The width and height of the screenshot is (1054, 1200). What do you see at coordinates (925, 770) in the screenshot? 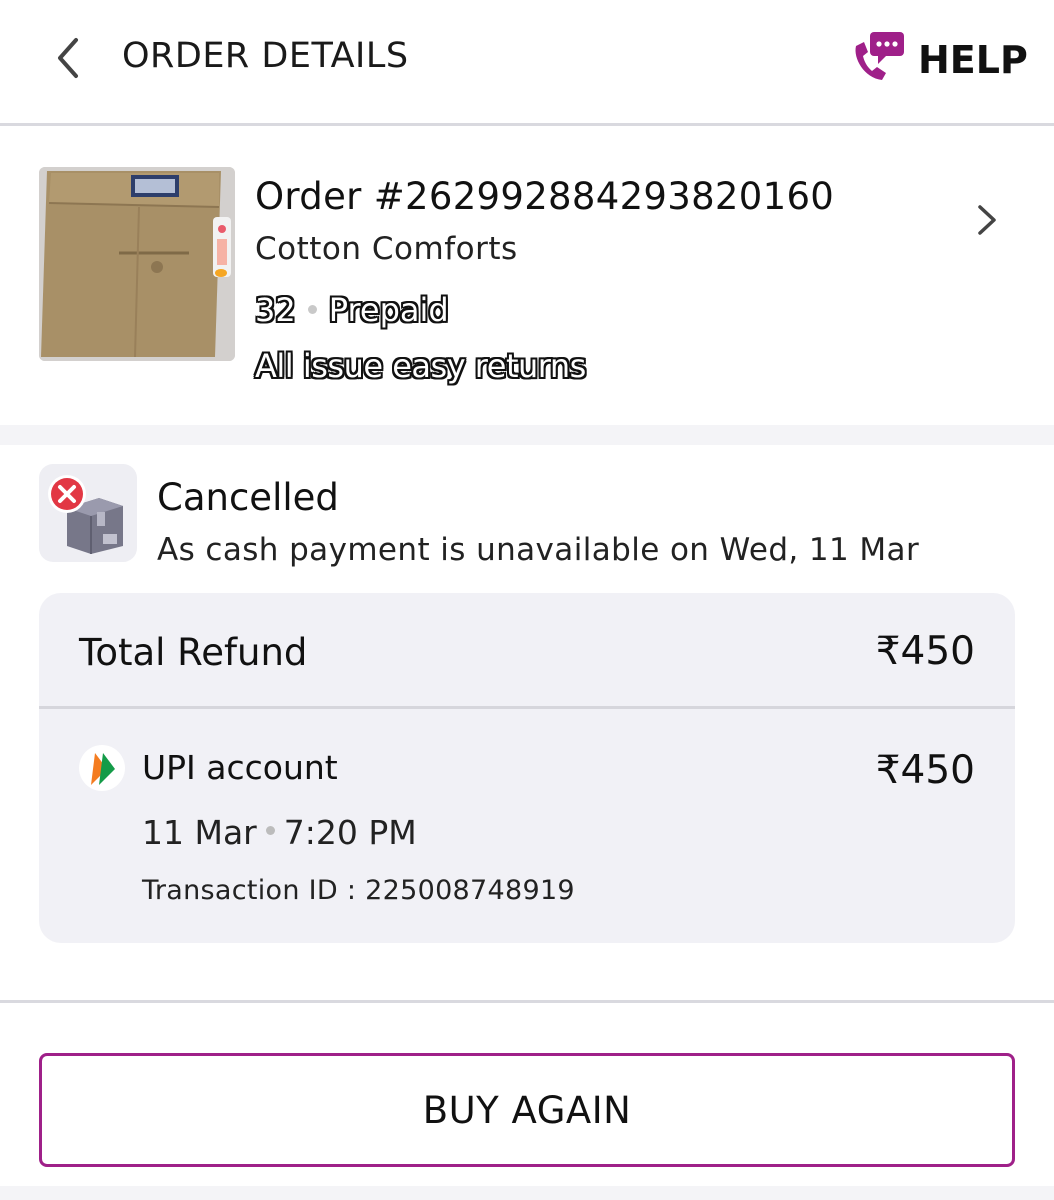
I see `refund-method-amount: ₹450` at bounding box center [925, 770].